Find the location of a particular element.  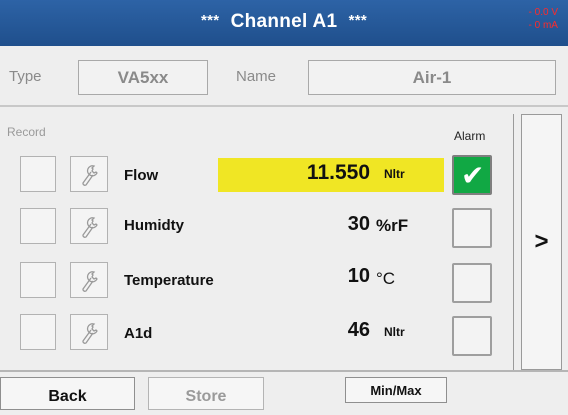

window-title: *** Channel A1 *** is located at coordinates (284, 22).